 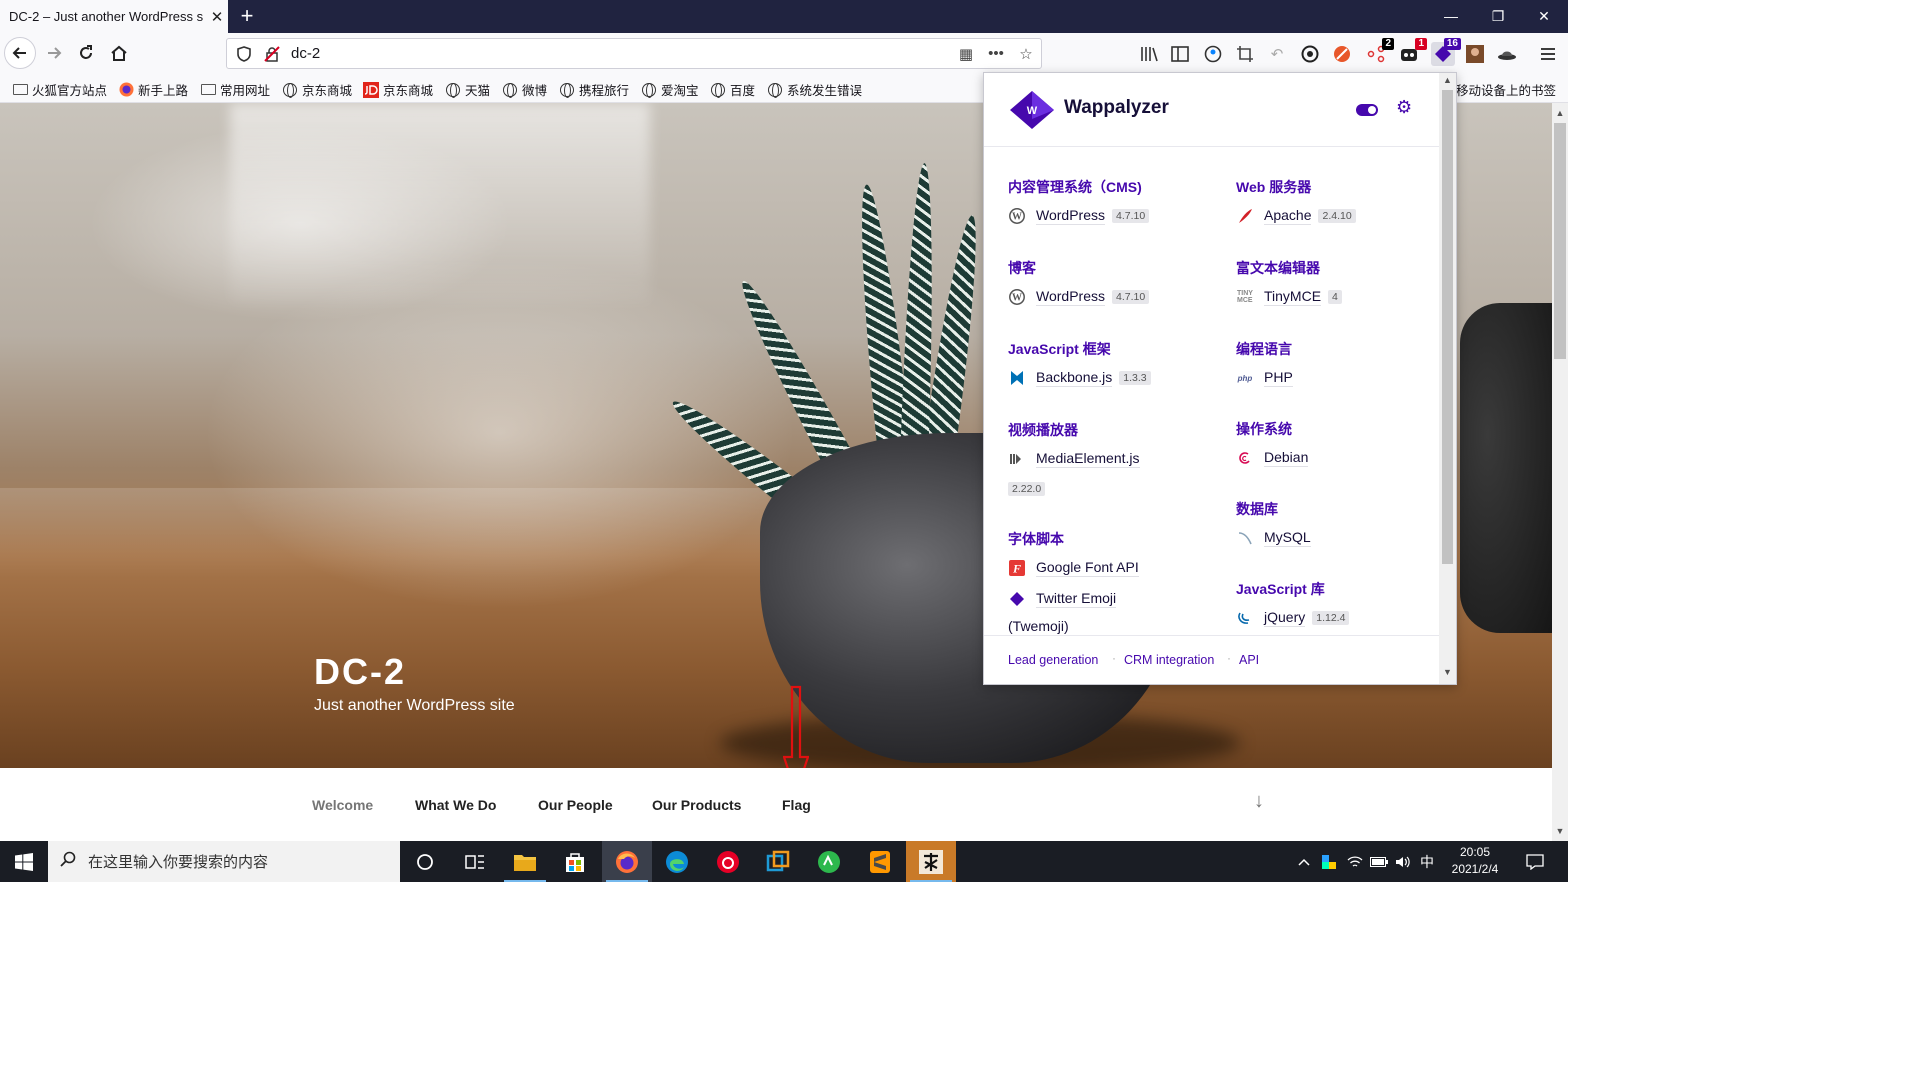 I want to click on share-extension-icon: 2, so click(x=1379, y=52).